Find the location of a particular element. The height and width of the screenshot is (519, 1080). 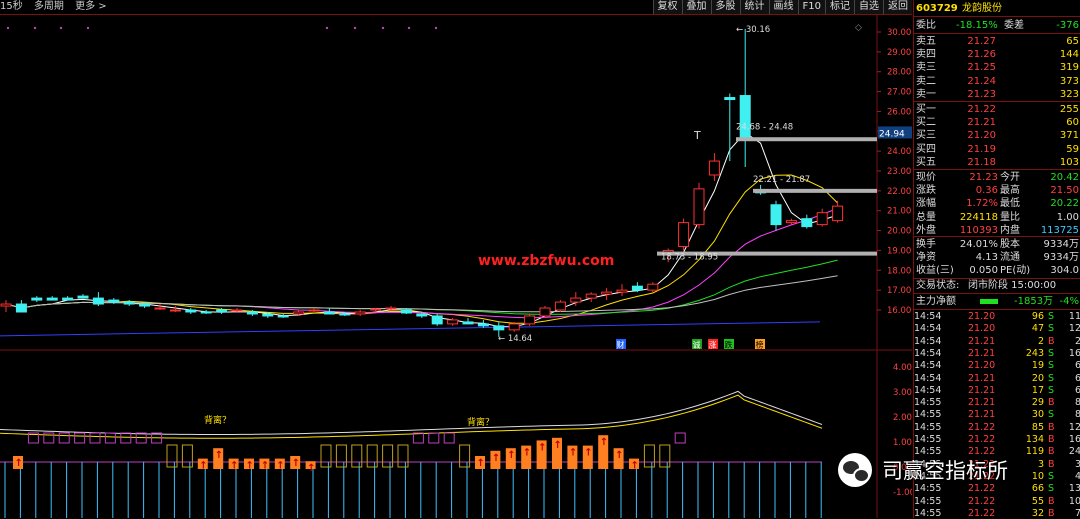

multi-period: 多周期 is located at coordinates (49, 6).